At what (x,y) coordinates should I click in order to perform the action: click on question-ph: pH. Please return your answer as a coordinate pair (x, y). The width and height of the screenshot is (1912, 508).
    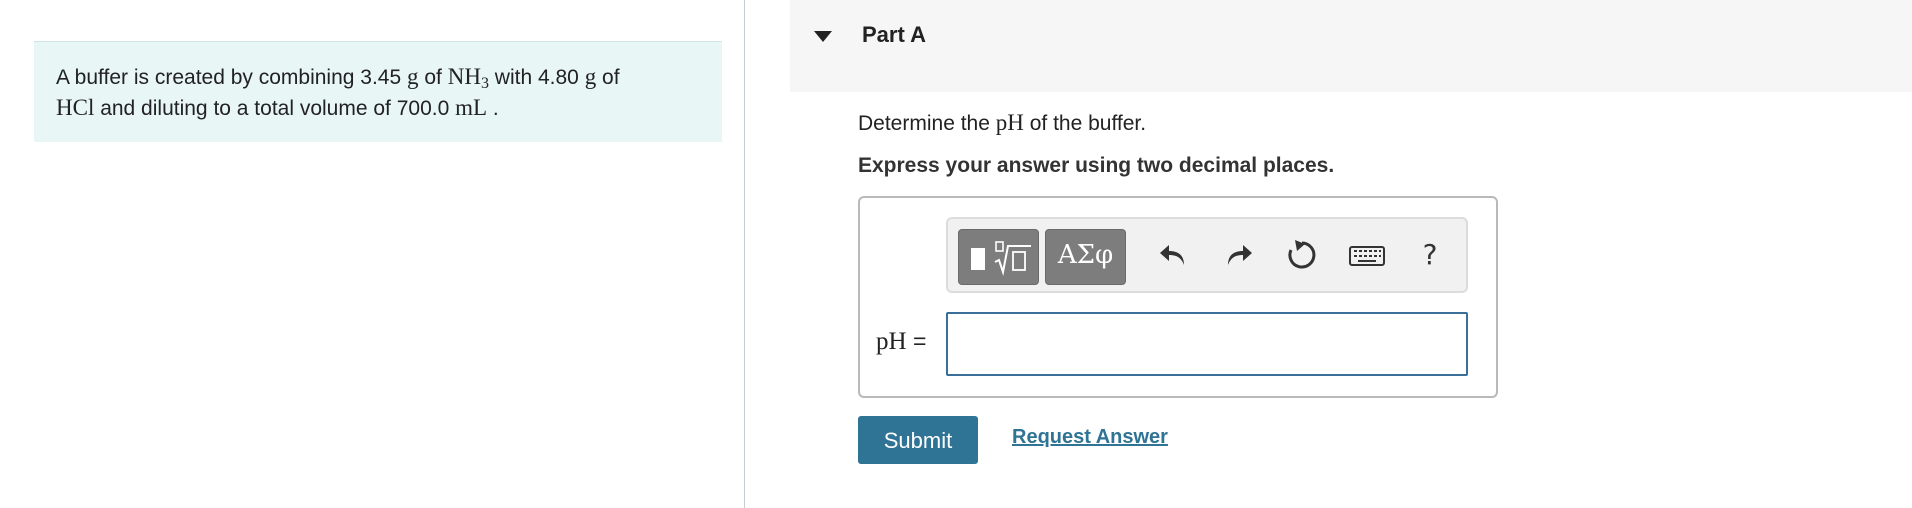
    Looking at the image, I should click on (1009, 122).